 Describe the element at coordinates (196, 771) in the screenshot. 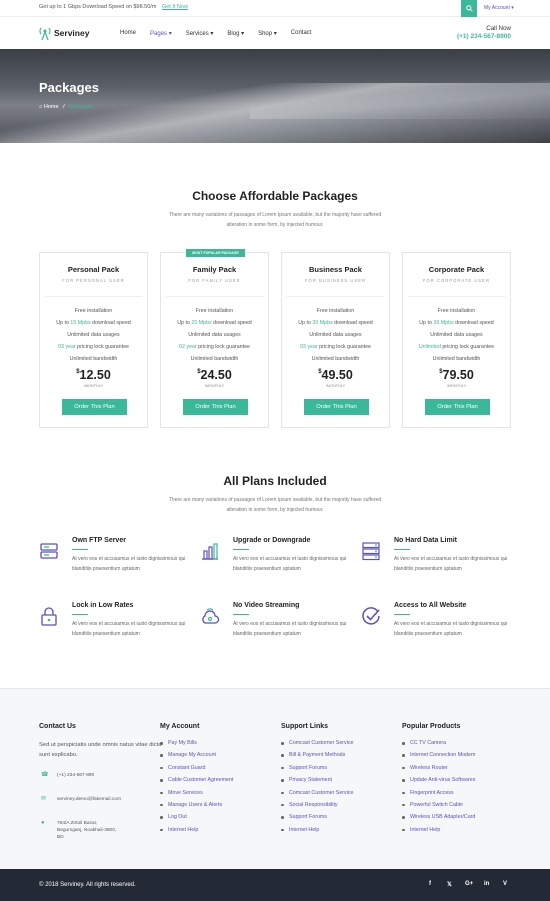

I see `footer-account-link: Constant Guard` at that location.